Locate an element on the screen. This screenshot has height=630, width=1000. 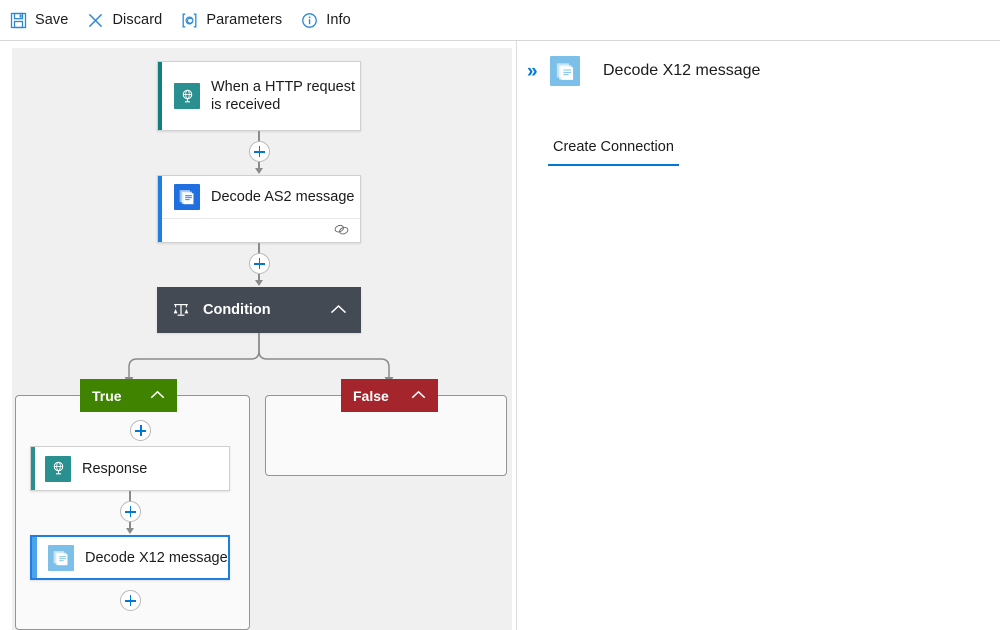
panel-header: Decode X12 message is located at coordinates (655, 71).